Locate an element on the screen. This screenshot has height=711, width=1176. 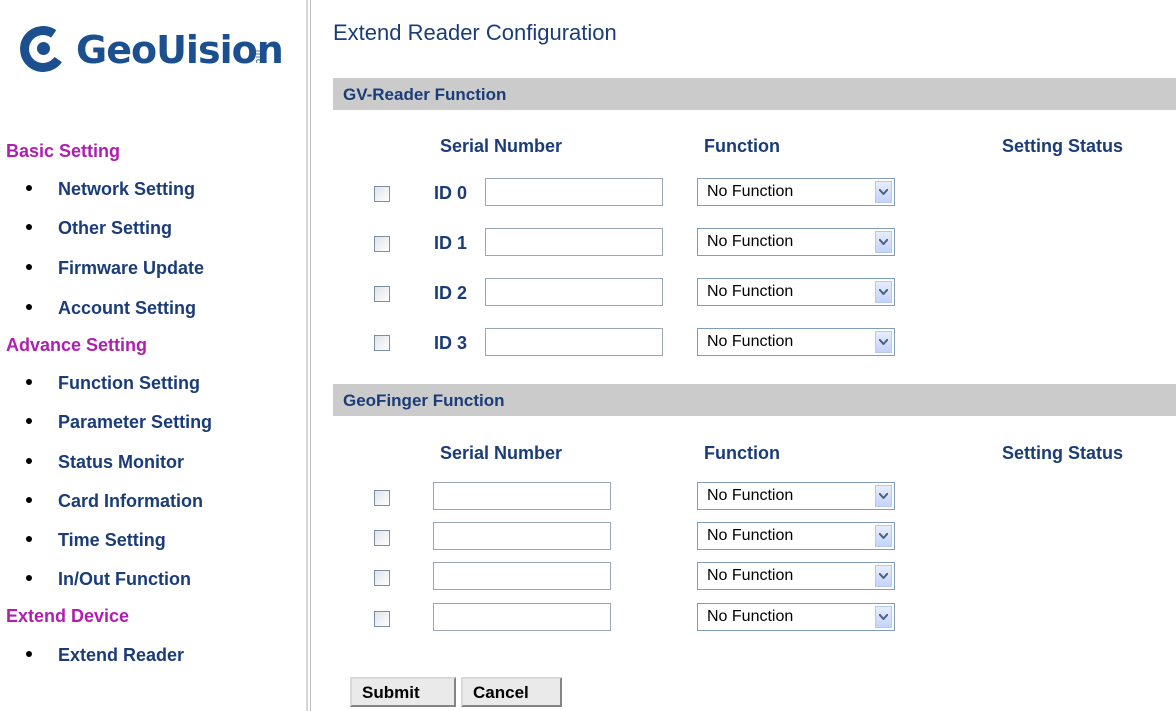
sidebar-item-time-setting: Time Setting is located at coordinates (96, 540).